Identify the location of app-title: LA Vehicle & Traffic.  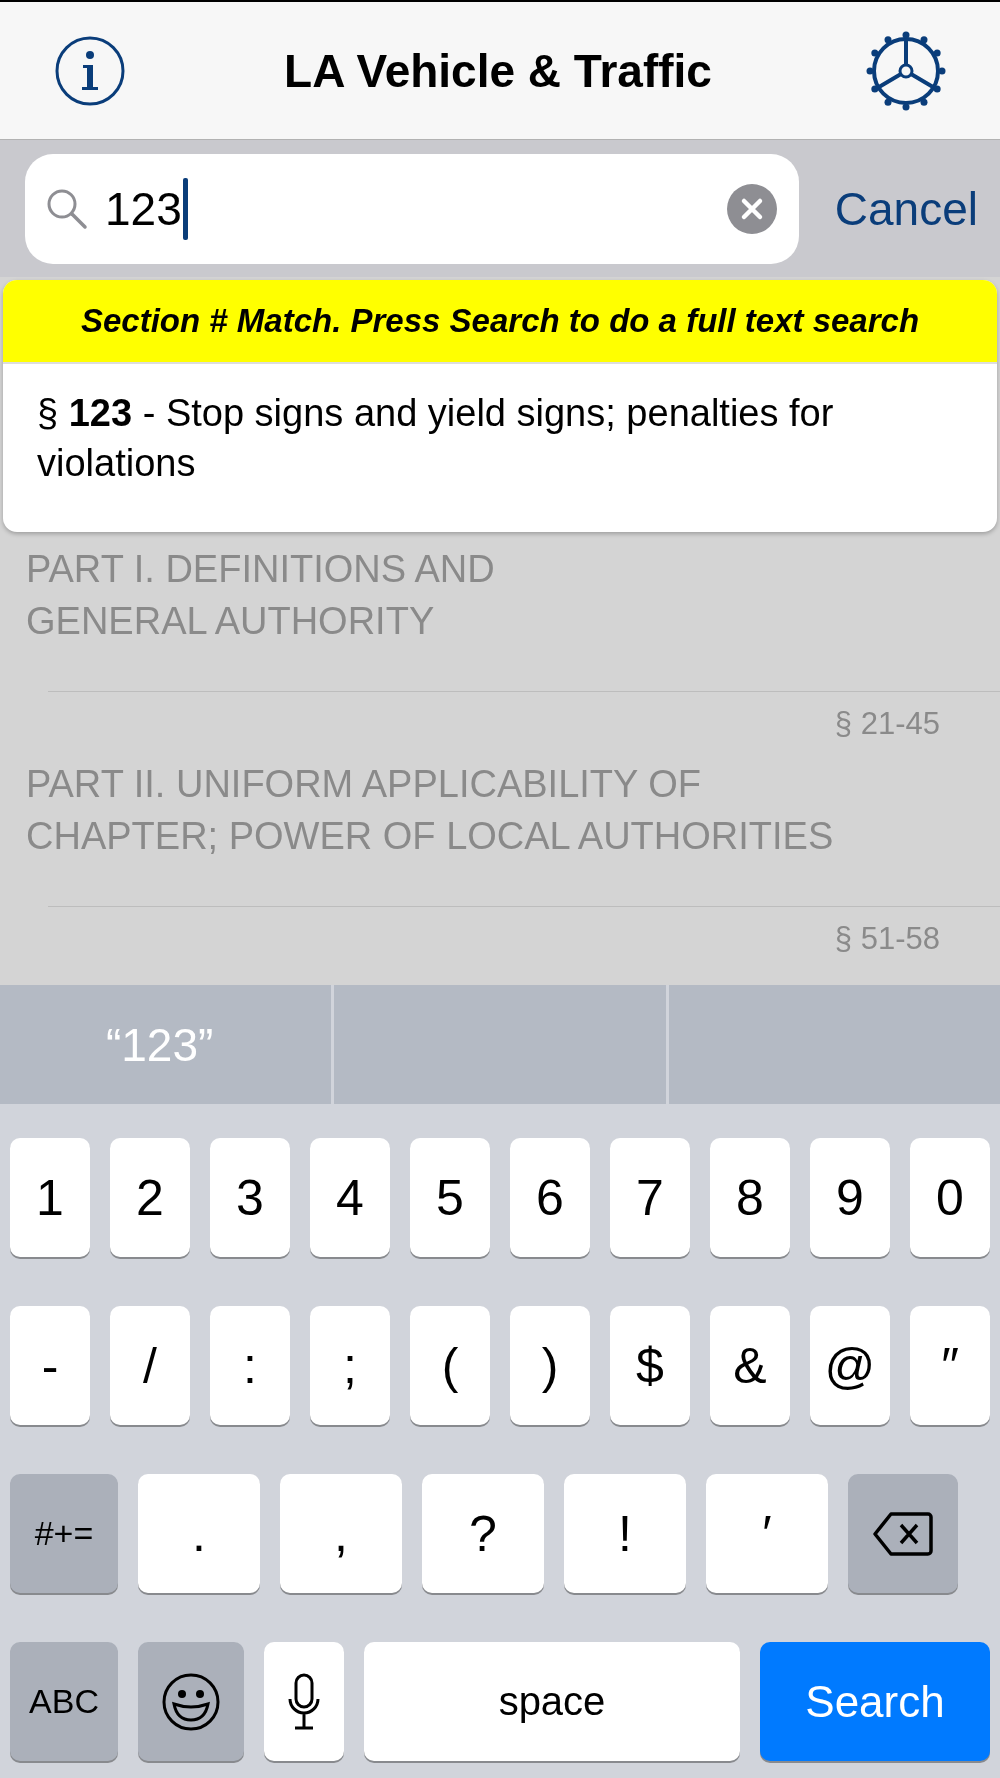
(498, 70).